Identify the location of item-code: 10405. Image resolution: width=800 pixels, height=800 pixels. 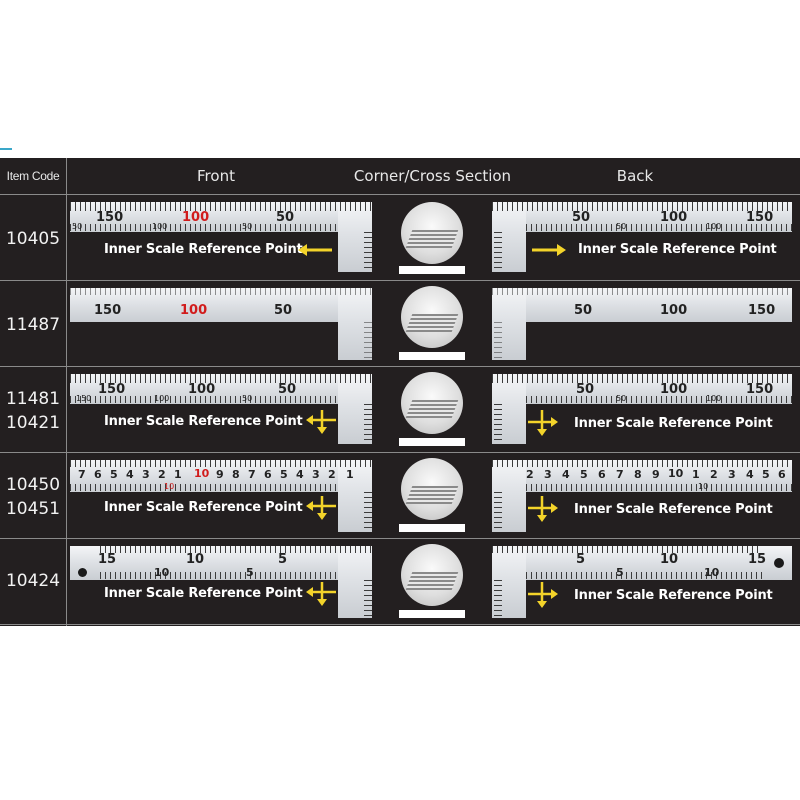
(33, 239).